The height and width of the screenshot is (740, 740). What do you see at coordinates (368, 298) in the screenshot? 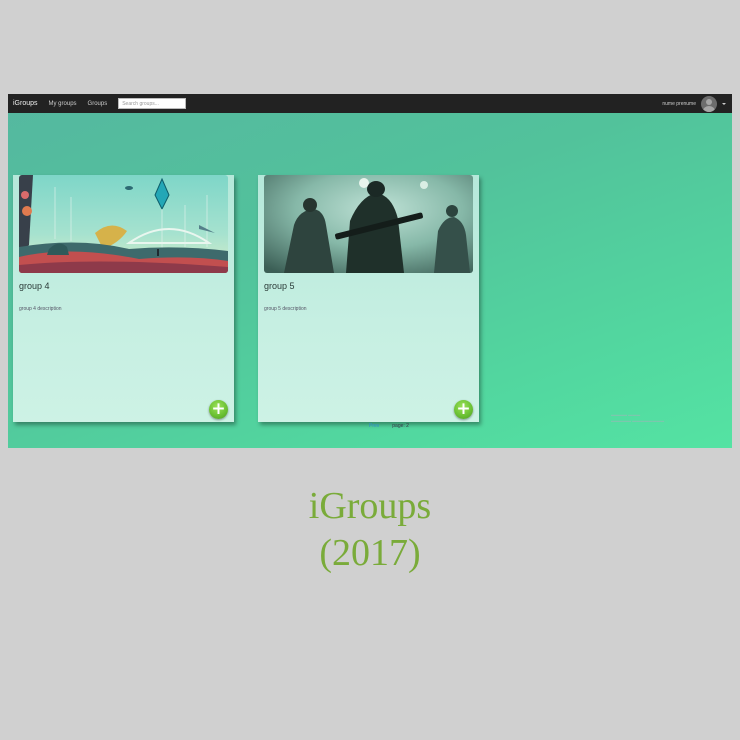
I see `group-card: group 5 group 5 description +` at bounding box center [368, 298].